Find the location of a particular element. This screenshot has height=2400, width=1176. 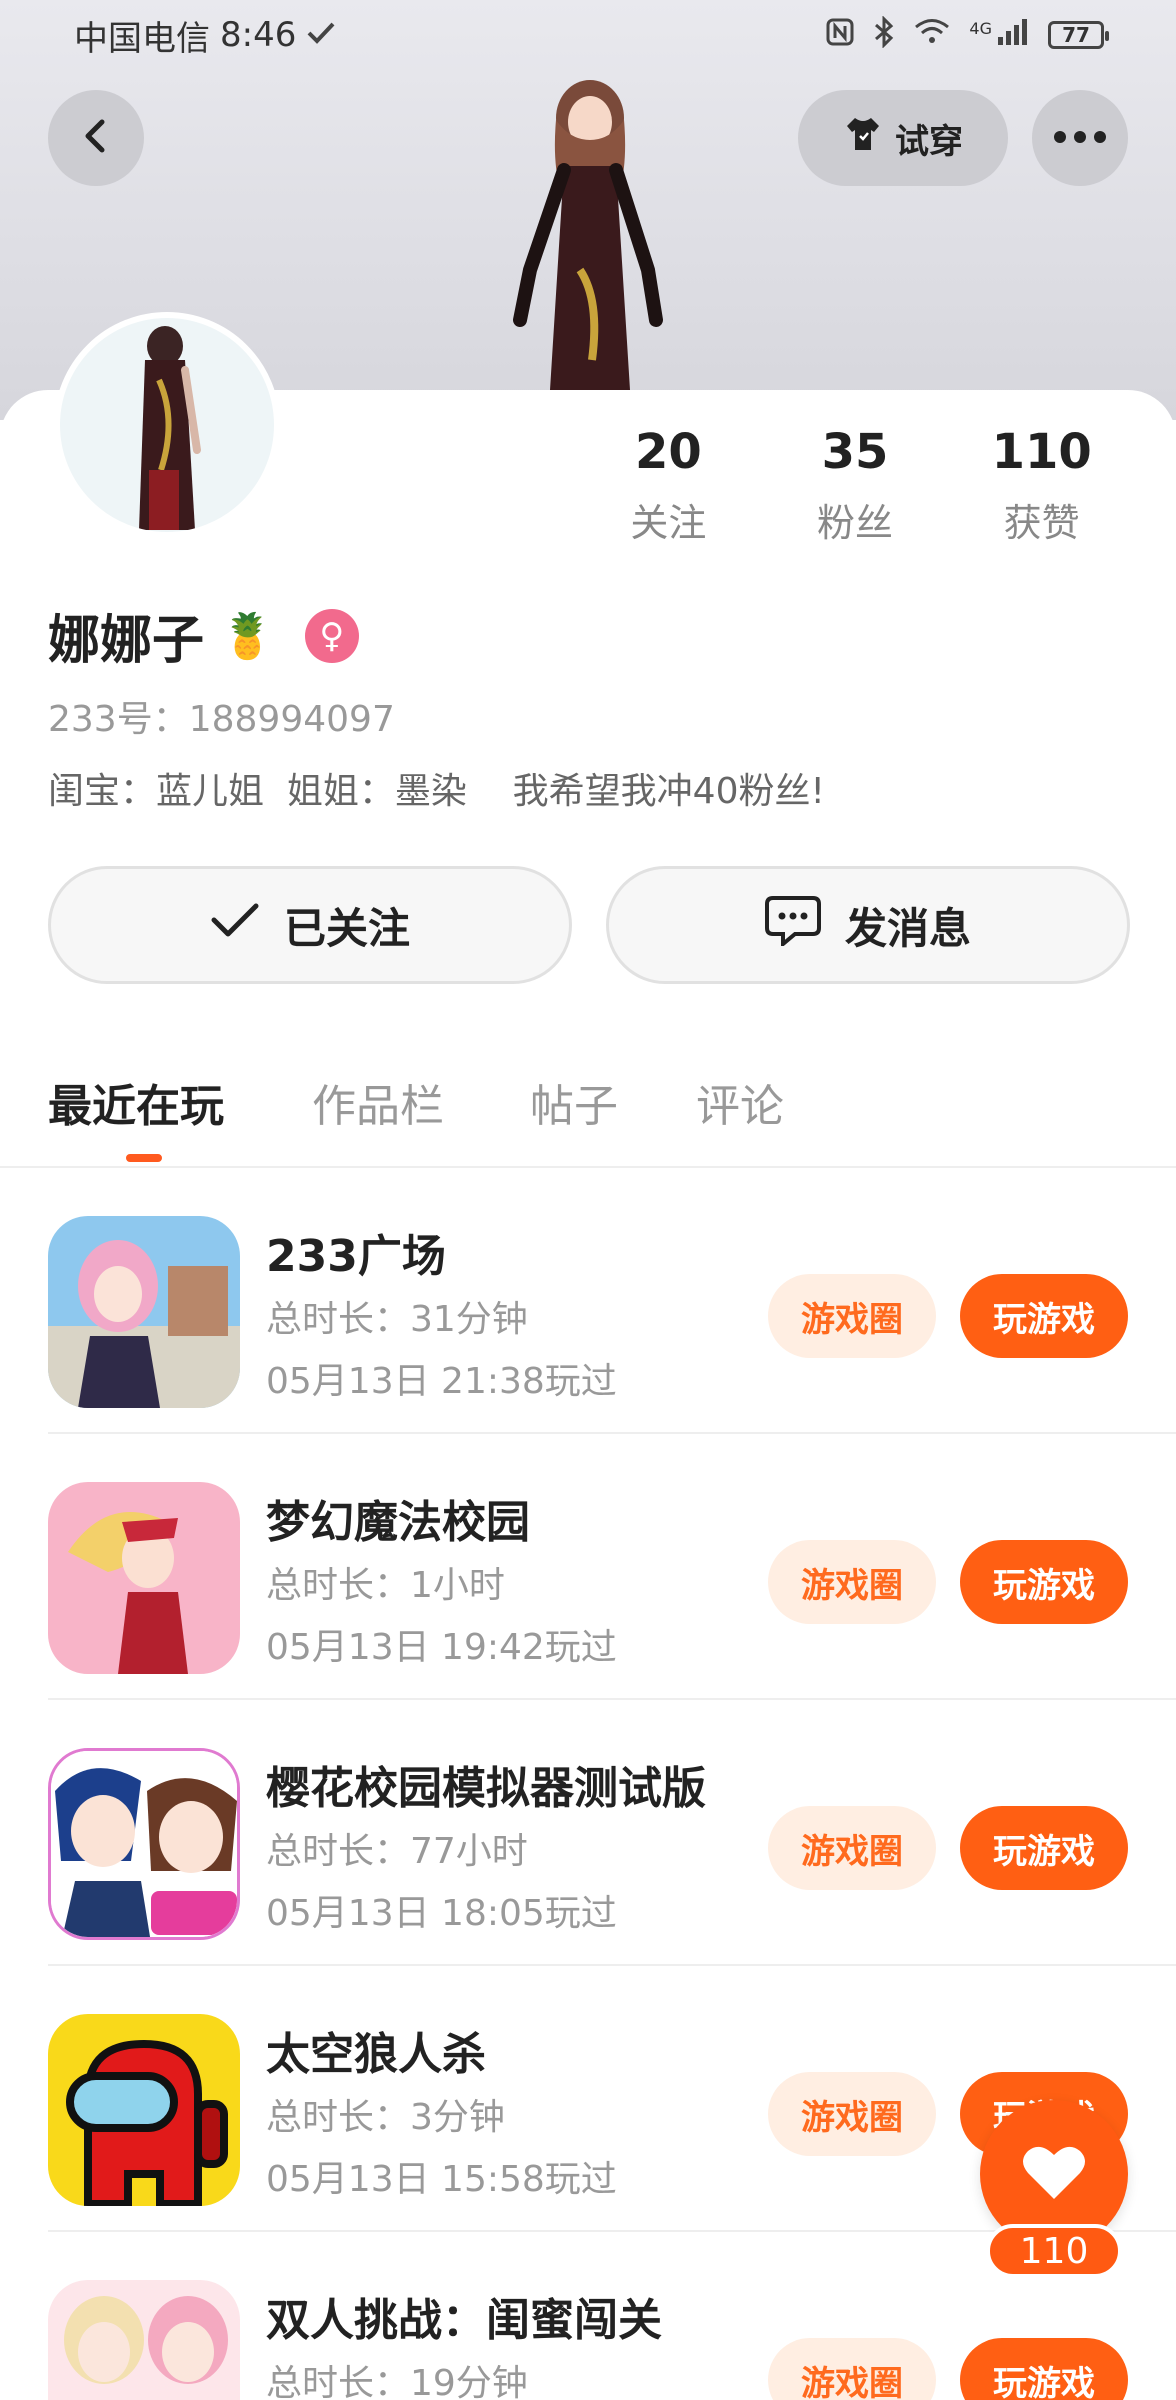

stat-fans: 35 粉丝 is located at coordinates (855, 483).